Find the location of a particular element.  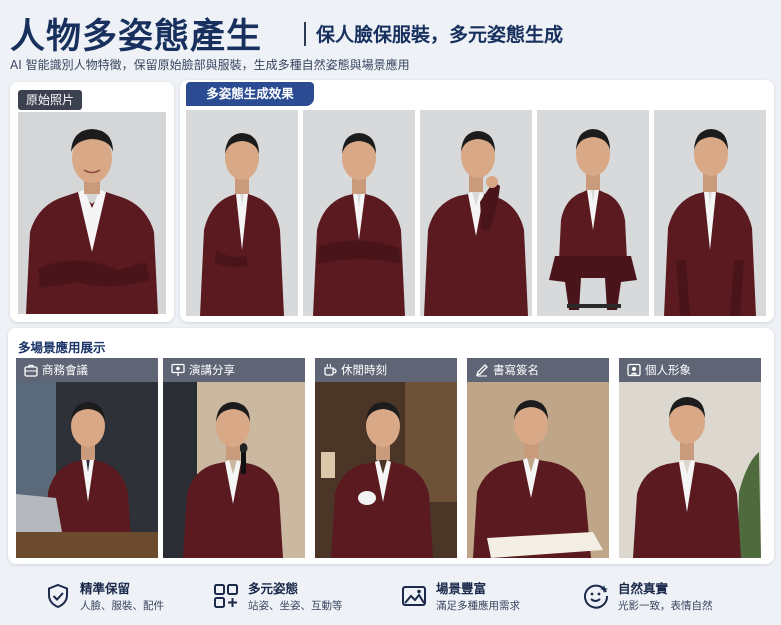

scene-header: 休閒時刻 is located at coordinates (386, 370).